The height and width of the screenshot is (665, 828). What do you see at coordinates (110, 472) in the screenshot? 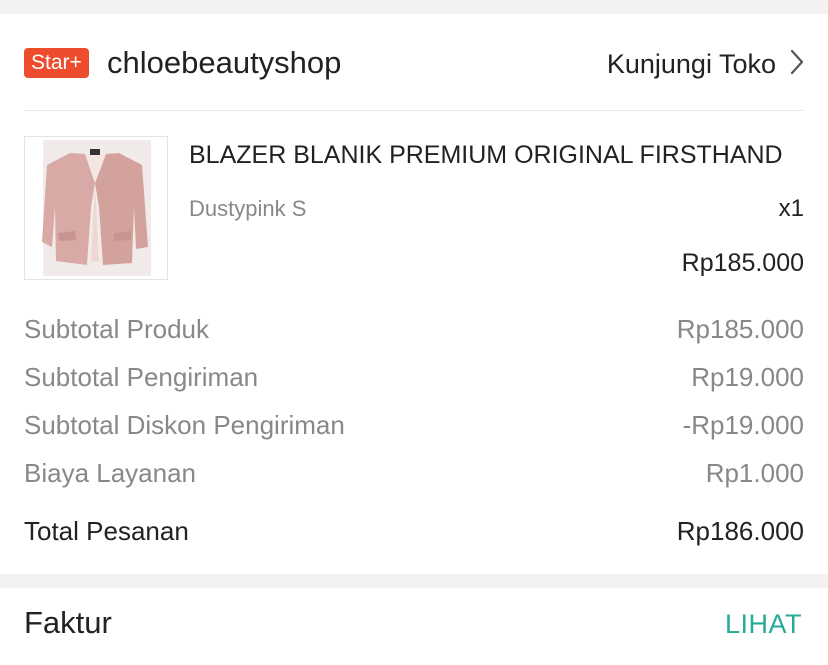
I see `summary-label: Biaya Layanan` at bounding box center [110, 472].